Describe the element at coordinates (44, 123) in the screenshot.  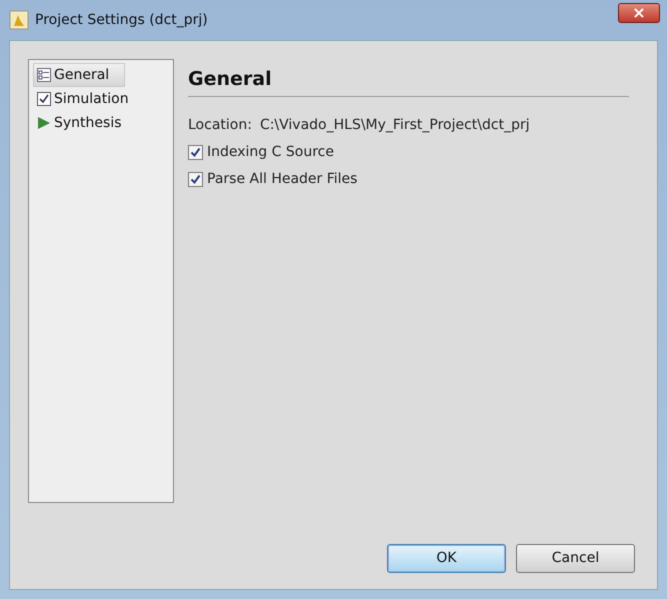
I see `play-icon` at that location.